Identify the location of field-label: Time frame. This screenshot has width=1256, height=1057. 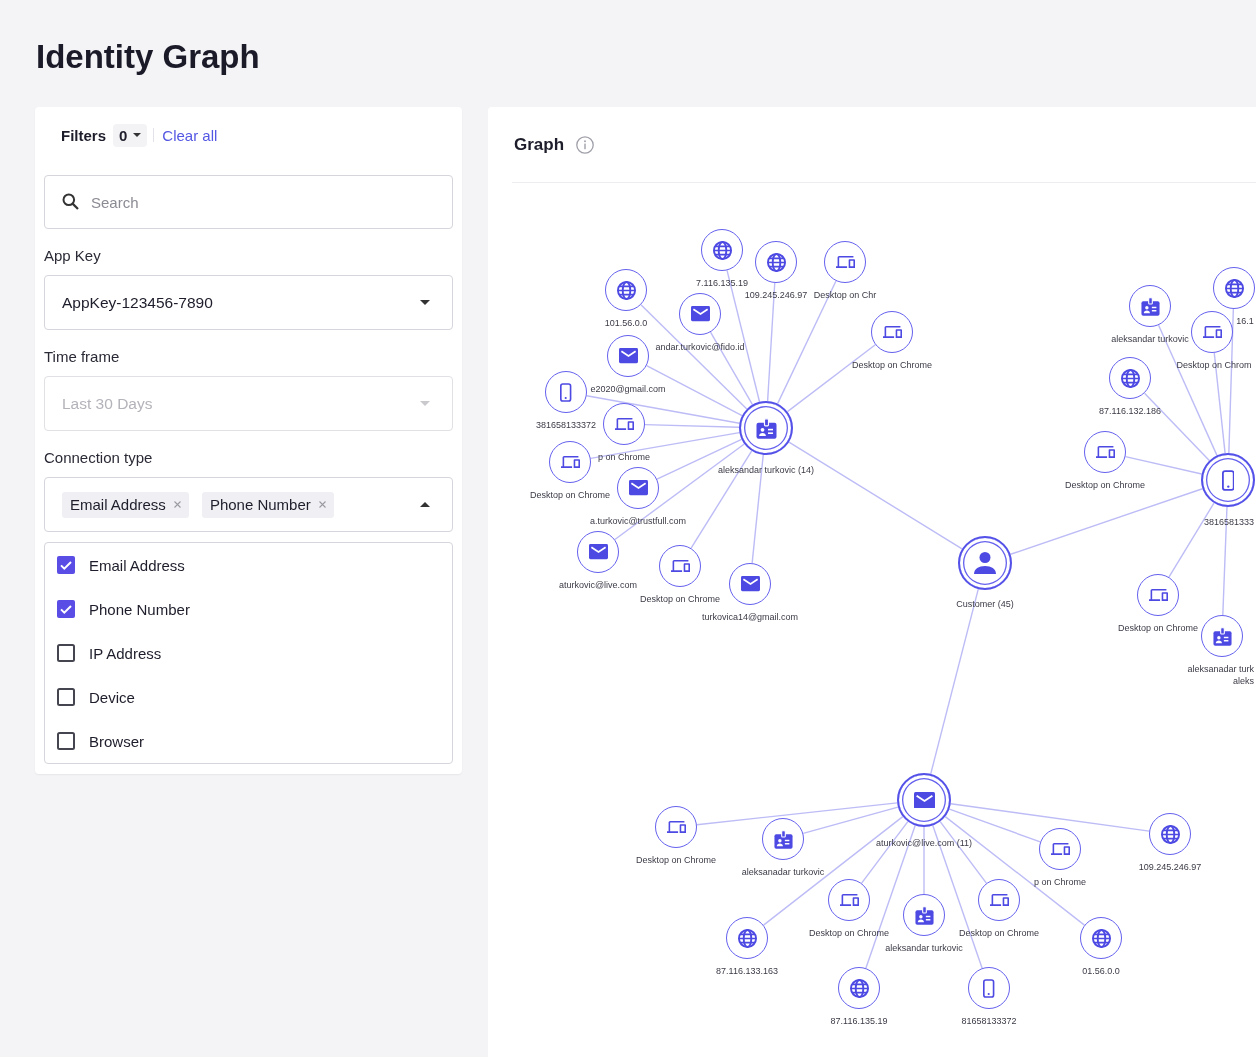
(82, 357).